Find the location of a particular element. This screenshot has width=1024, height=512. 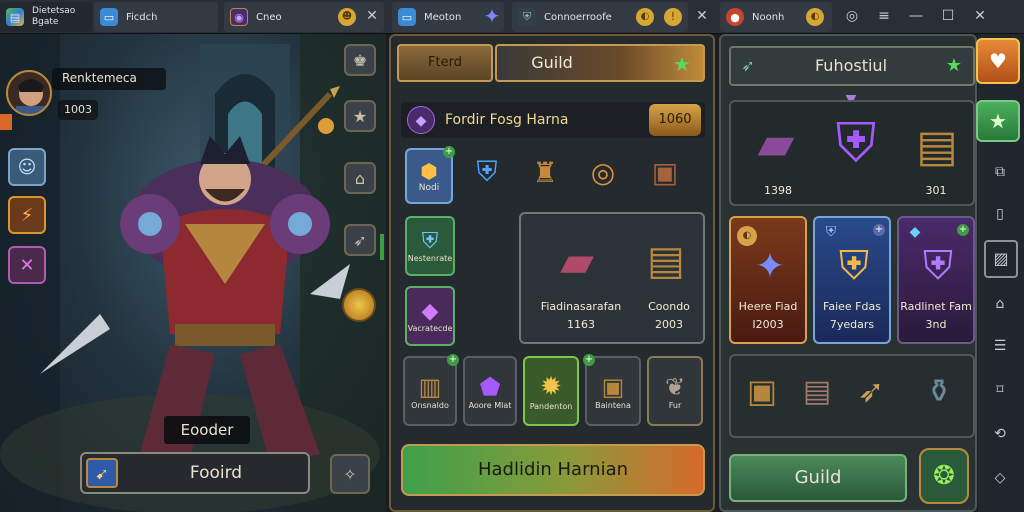

gold-orb-icon is located at coordinates (359, 305).